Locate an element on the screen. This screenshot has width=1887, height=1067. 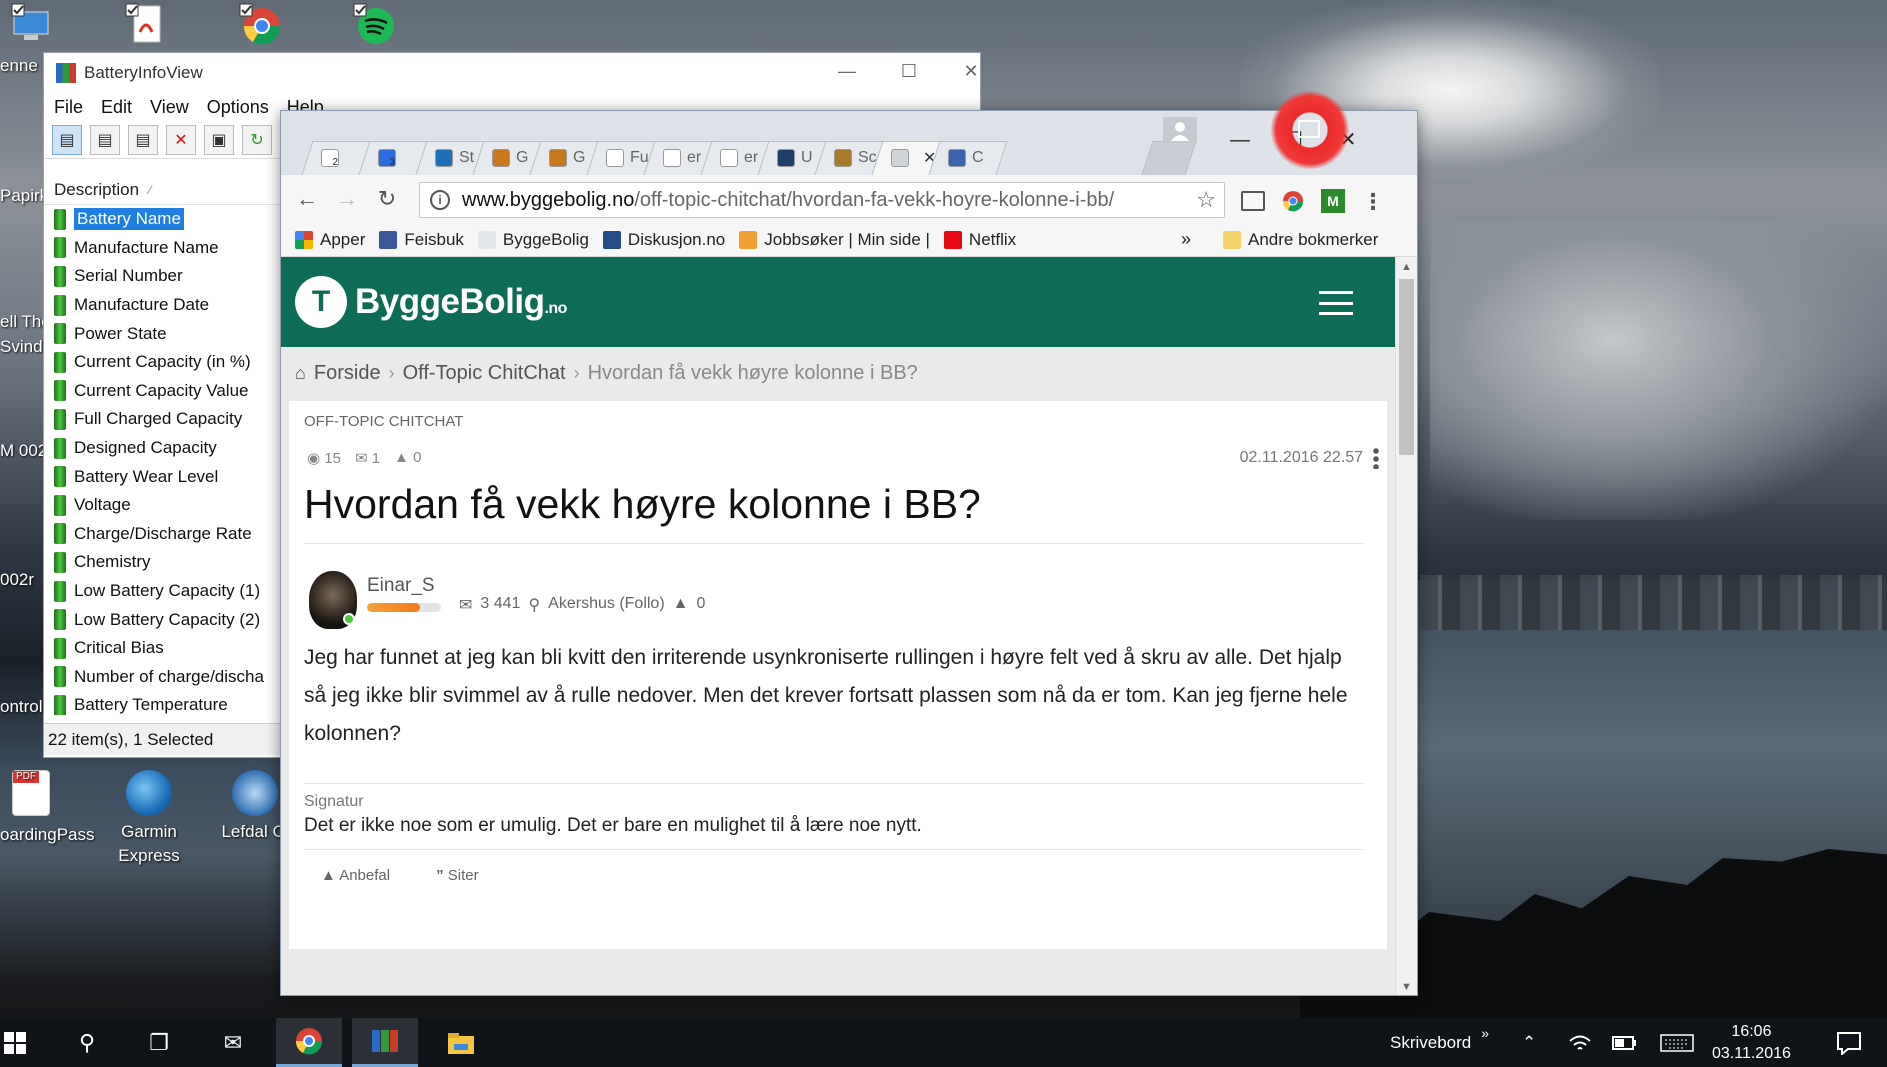
desktop-label: enne is located at coordinates (19, 66).